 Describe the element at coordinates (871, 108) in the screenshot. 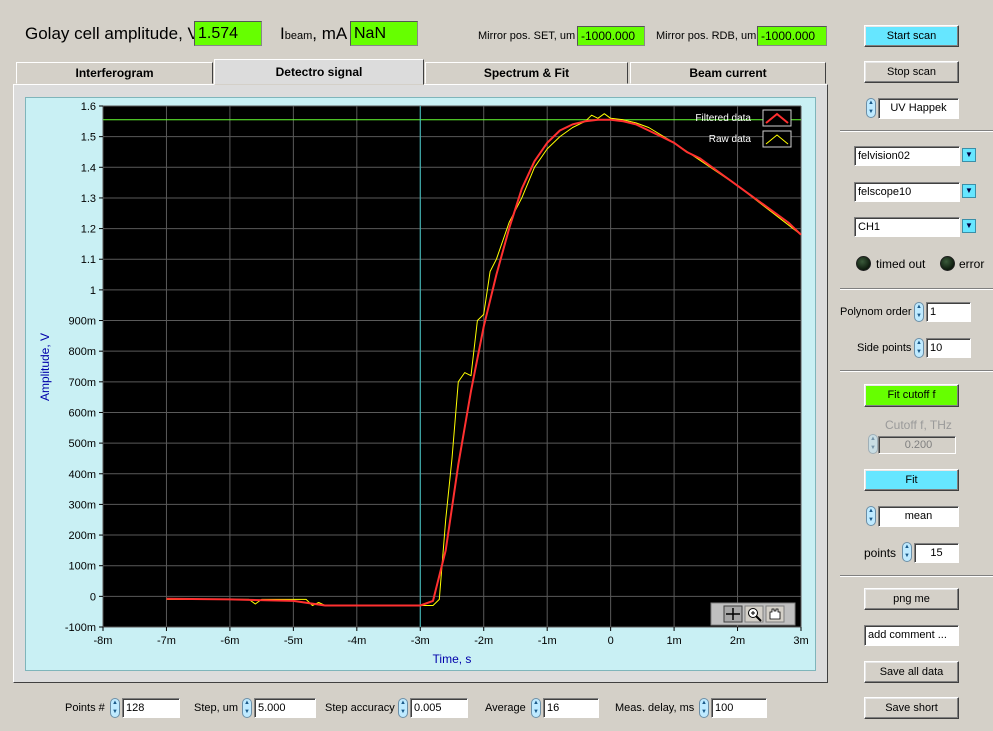

I see `mode-ring-spinner: ▲ ▼` at that location.